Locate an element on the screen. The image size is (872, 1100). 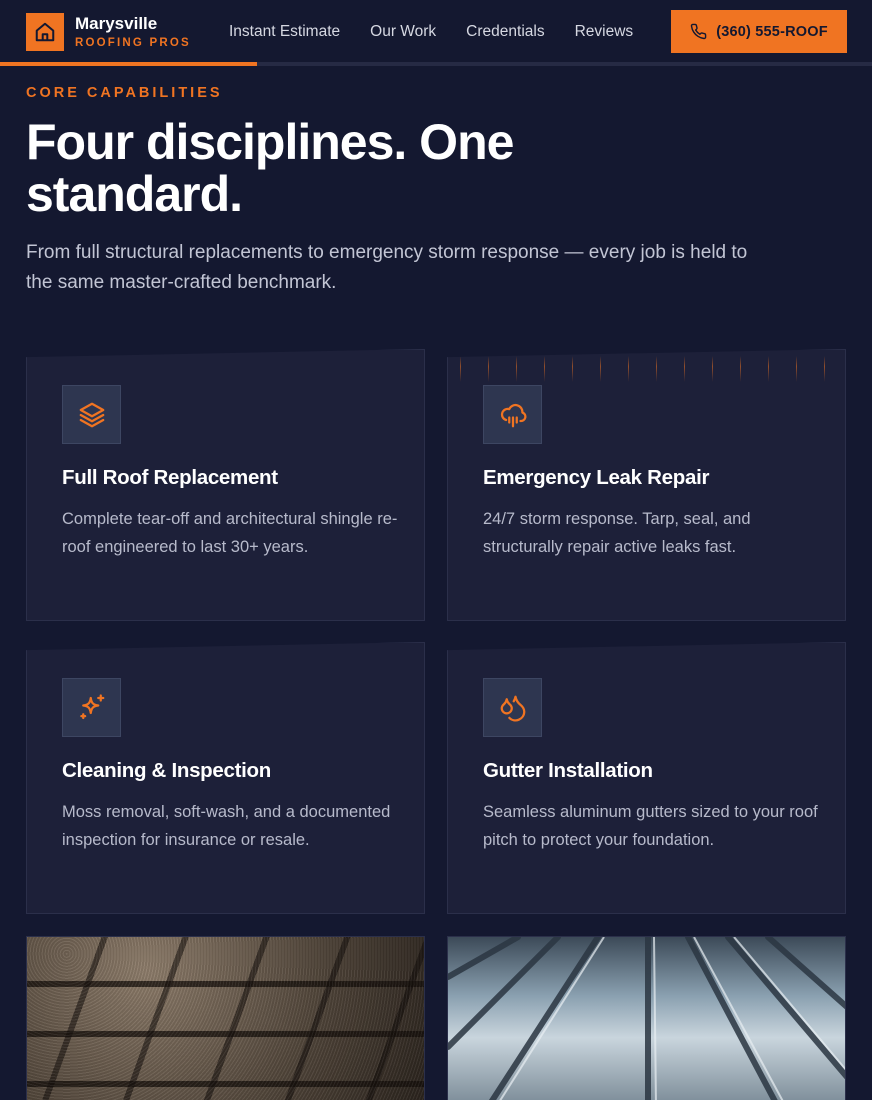
rain-decoration is located at coordinates (650, 369).